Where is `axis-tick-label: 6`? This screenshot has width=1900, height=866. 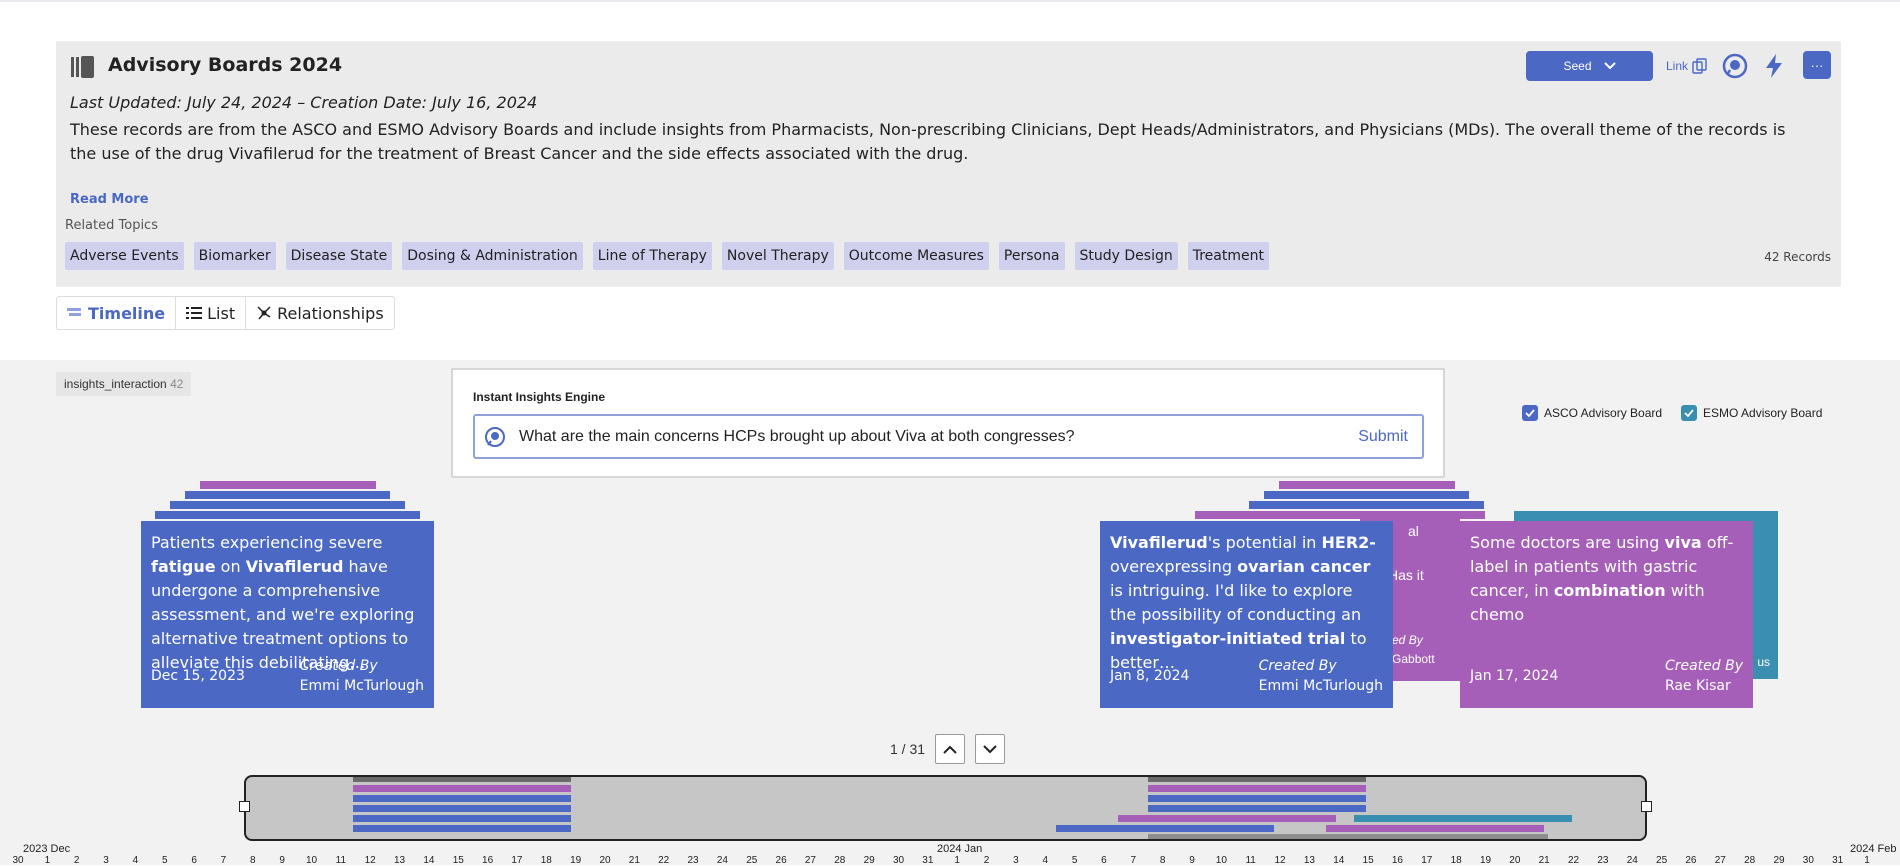 axis-tick-label: 6 is located at coordinates (194, 860).